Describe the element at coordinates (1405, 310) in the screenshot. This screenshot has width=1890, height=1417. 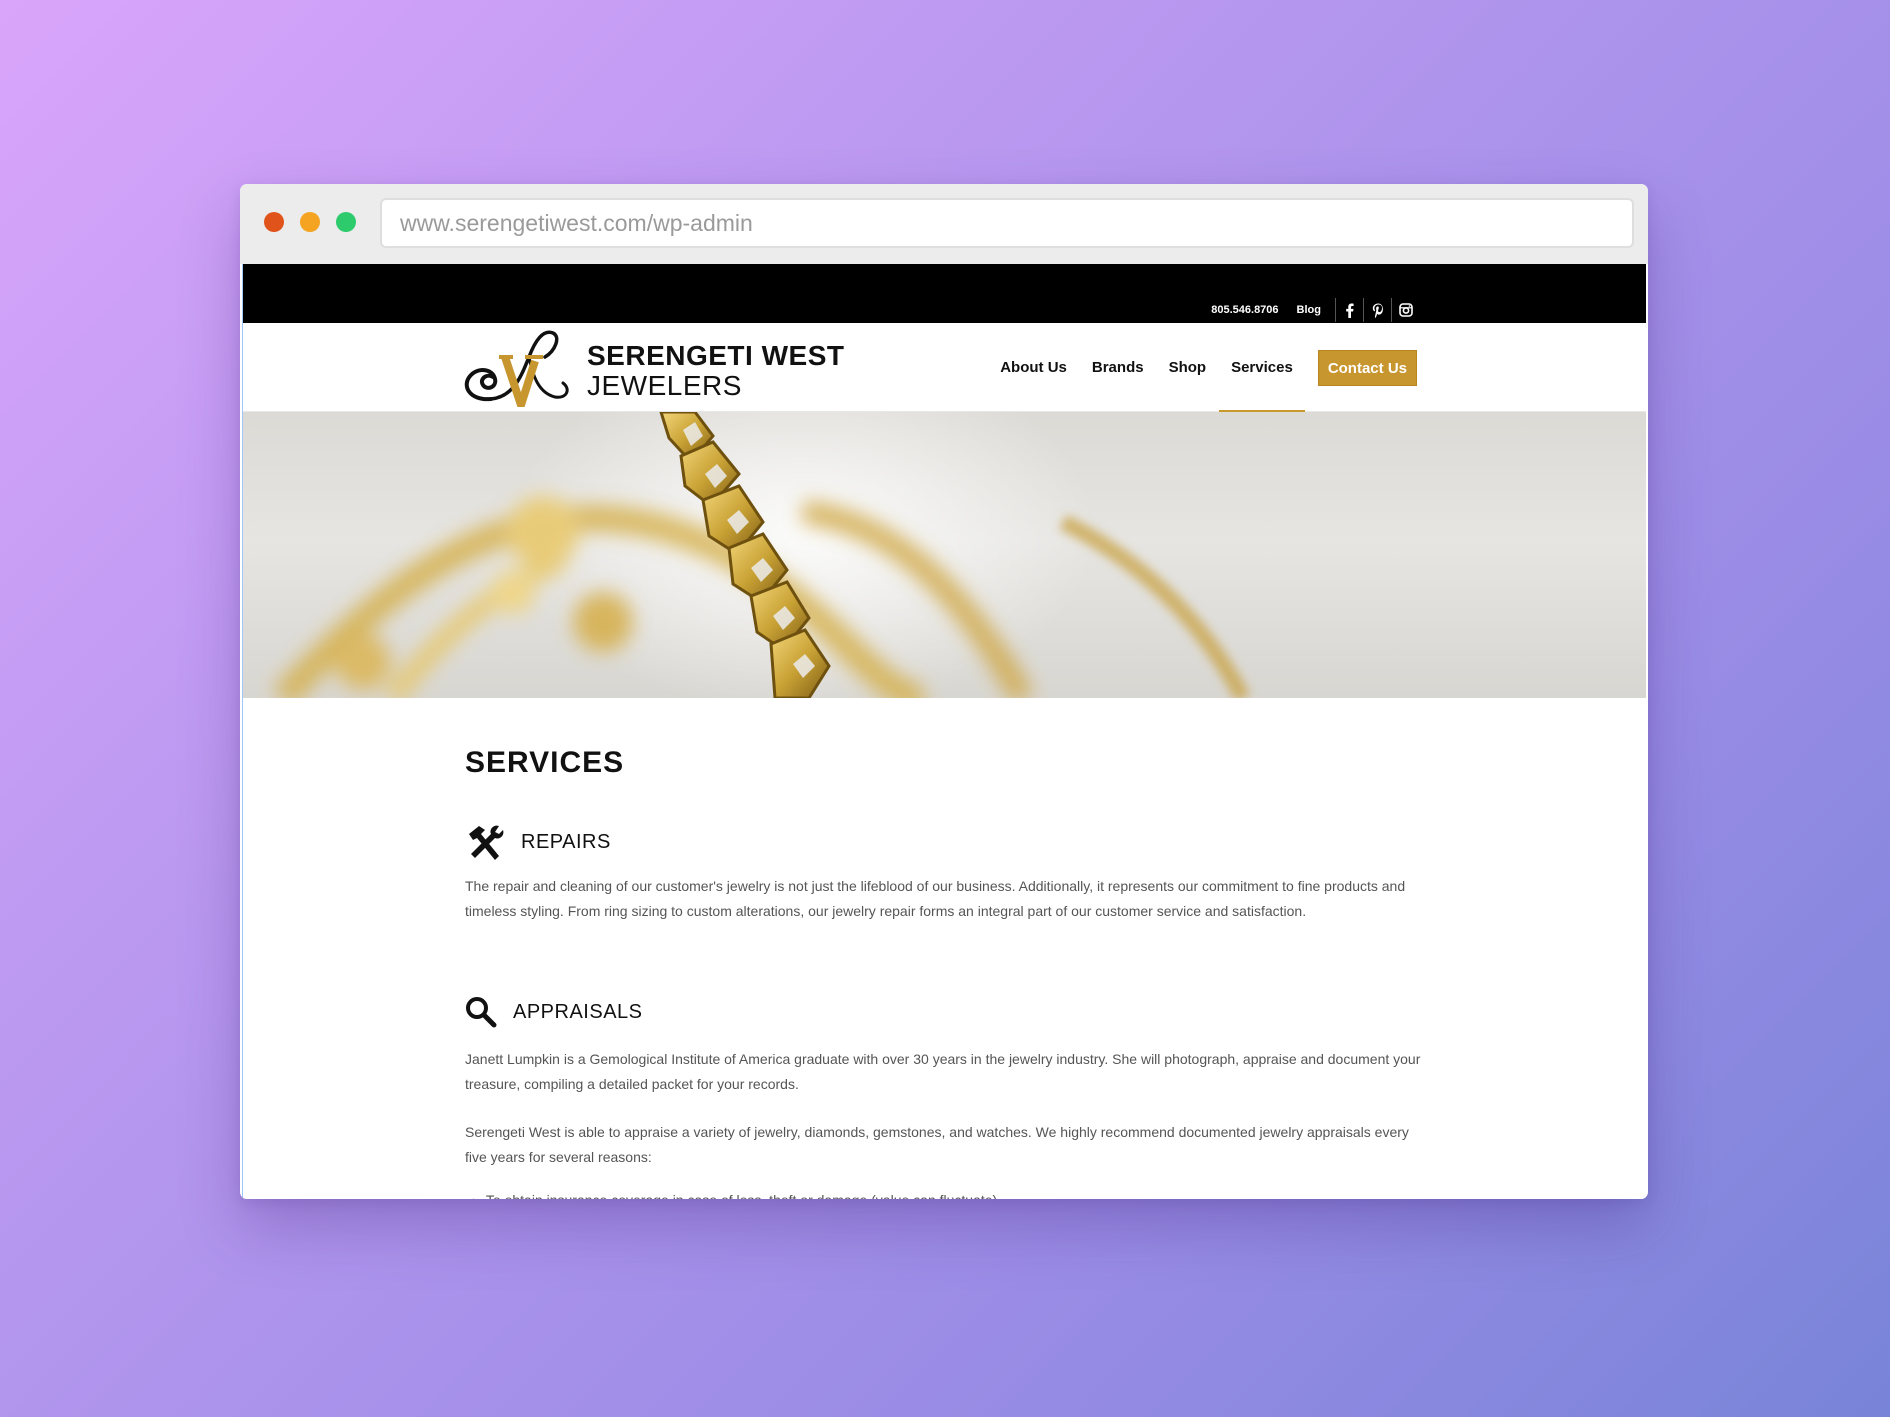
I see `instagram-icon` at that location.